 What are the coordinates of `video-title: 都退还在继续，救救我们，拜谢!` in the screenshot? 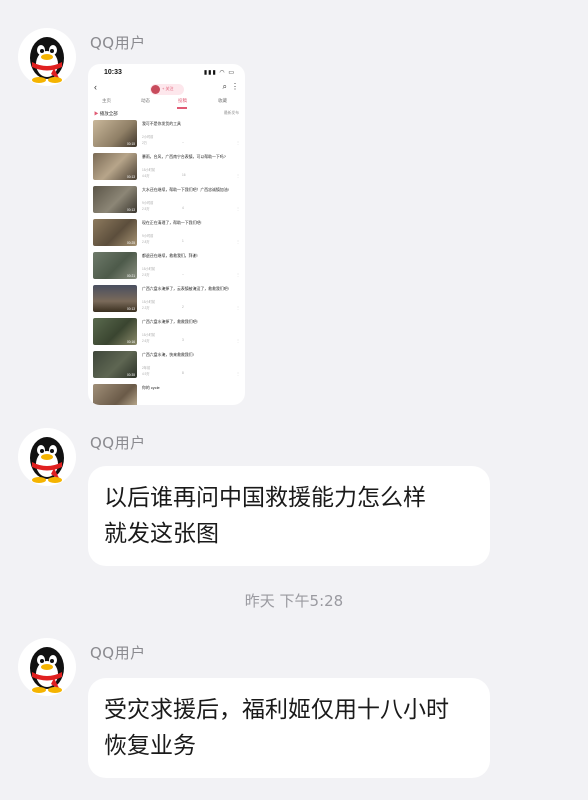 It's located at (170, 255).